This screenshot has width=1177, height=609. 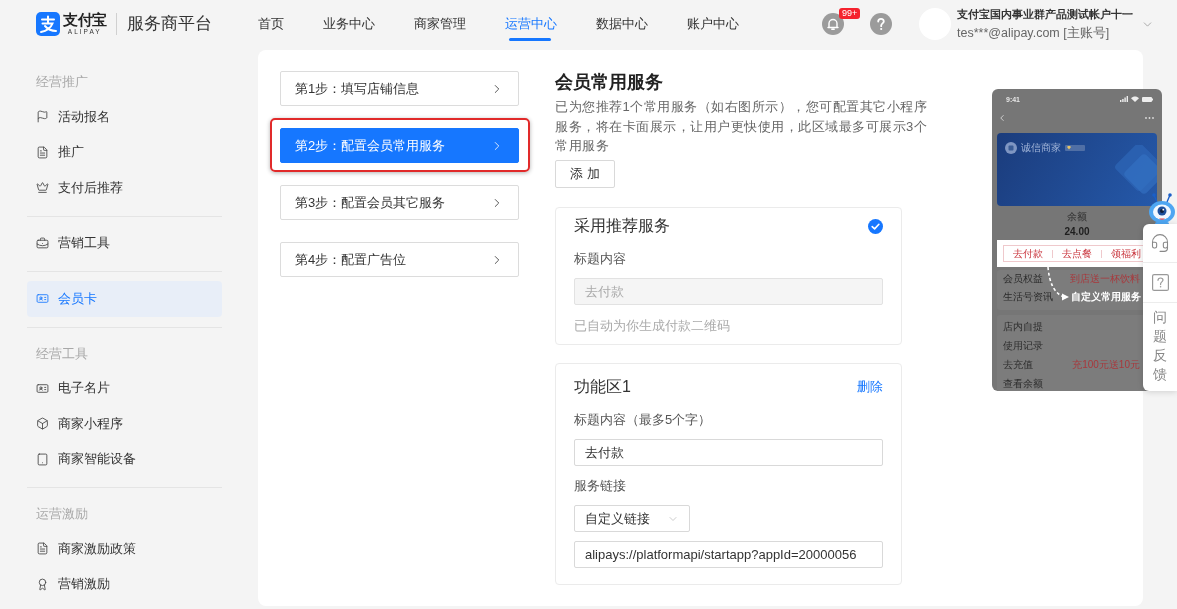 I want to click on row-label: 查看余额, so click(x=1023, y=383).